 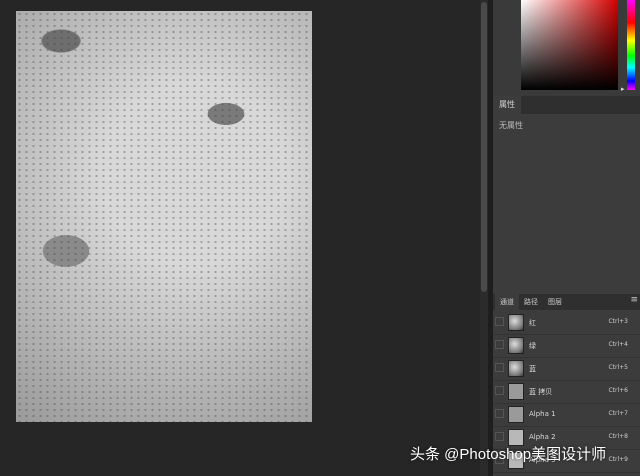 I want to click on channel-name: 蓝 拷贝, so click(x=541, y=392).